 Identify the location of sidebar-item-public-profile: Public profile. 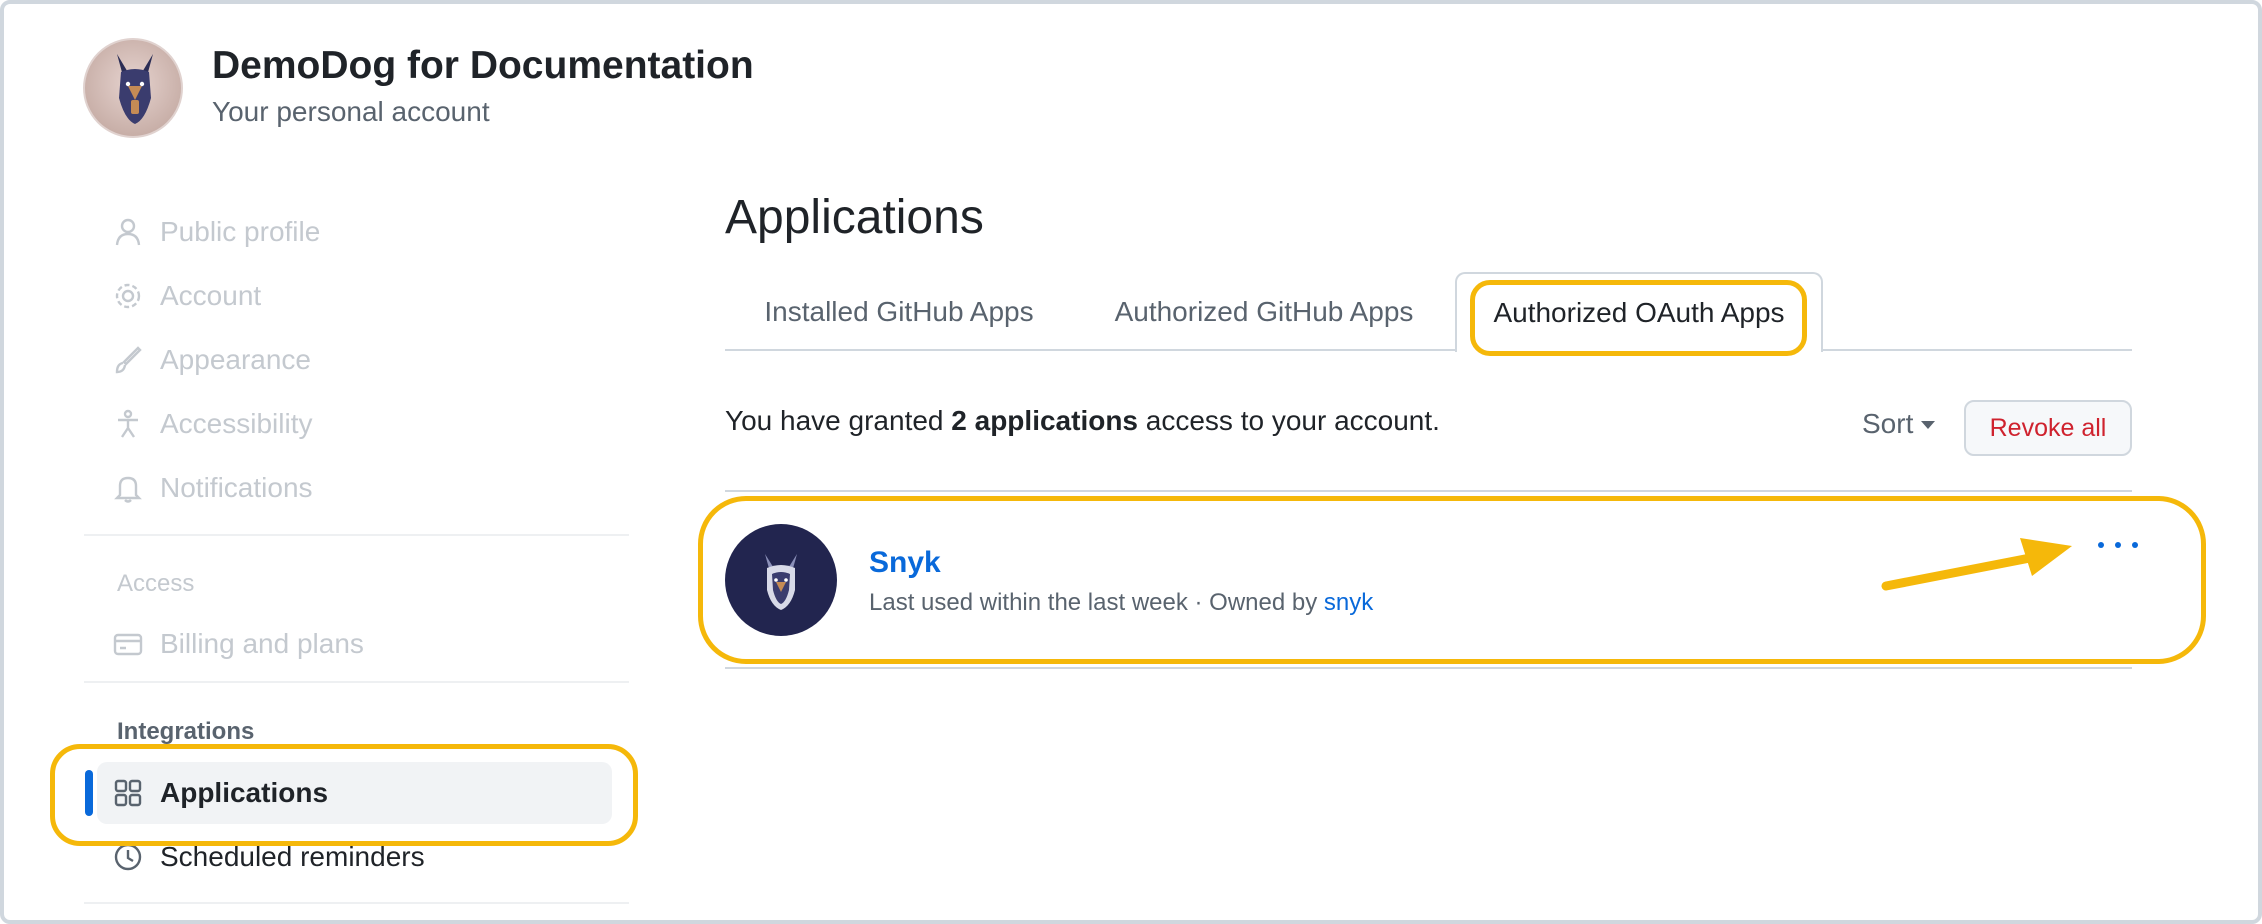
(216, 232).